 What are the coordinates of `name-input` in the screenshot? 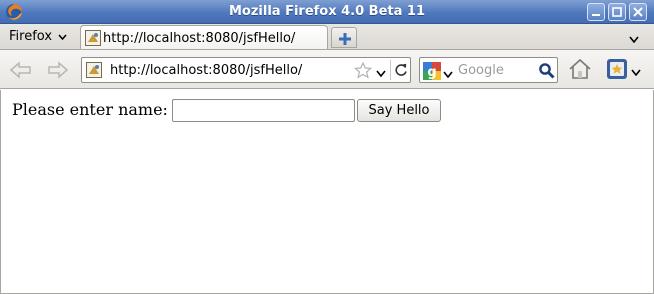 It's located at (263, 110).